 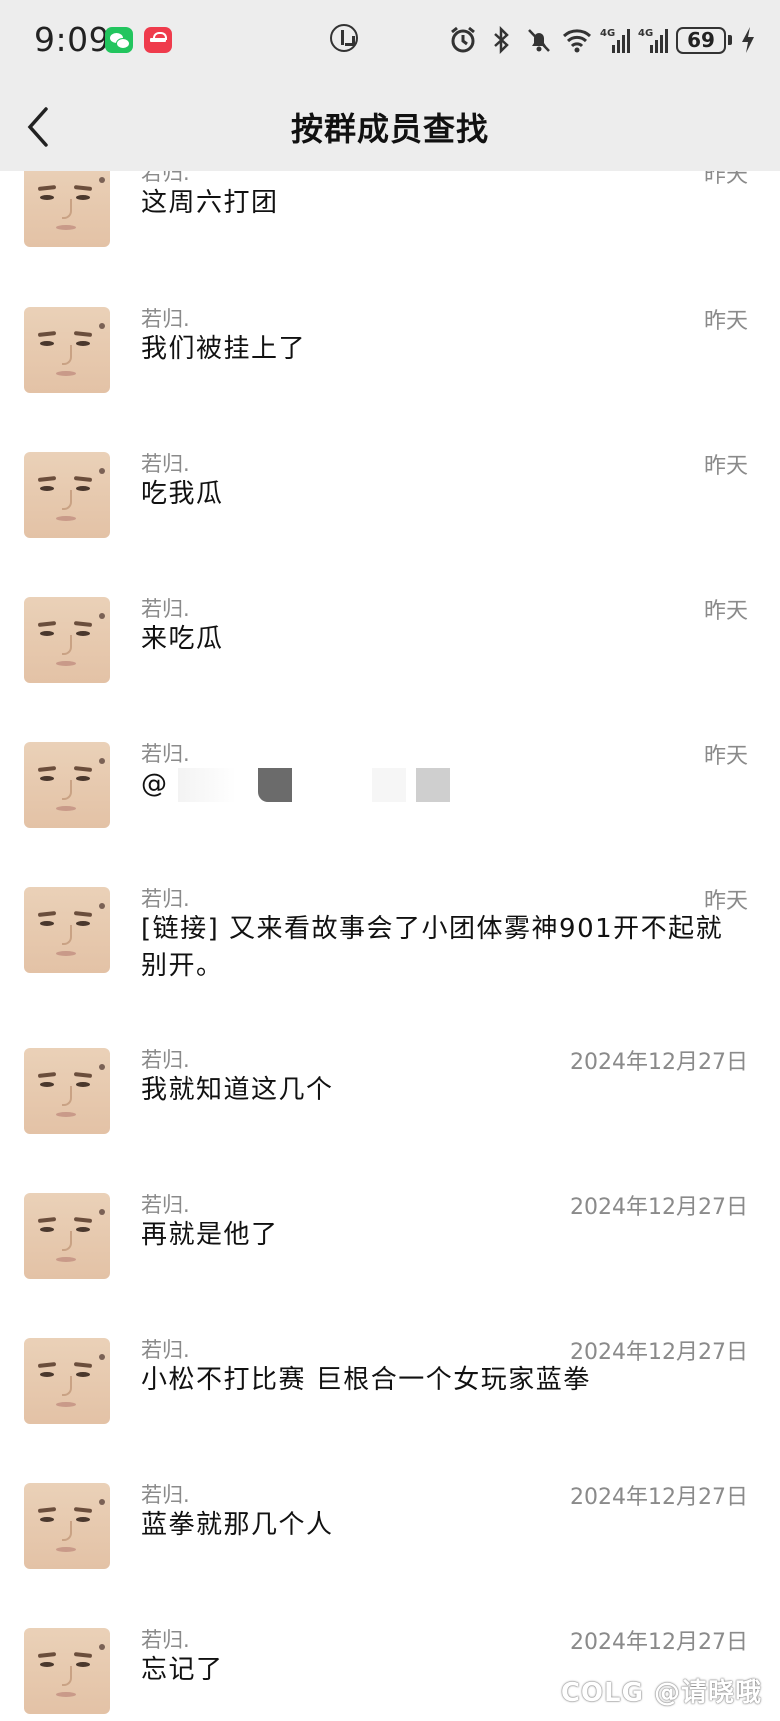 I want to click on message-item: 若归. 2024年12月27日 我就知道这几个, so click(x=390, y=1097).